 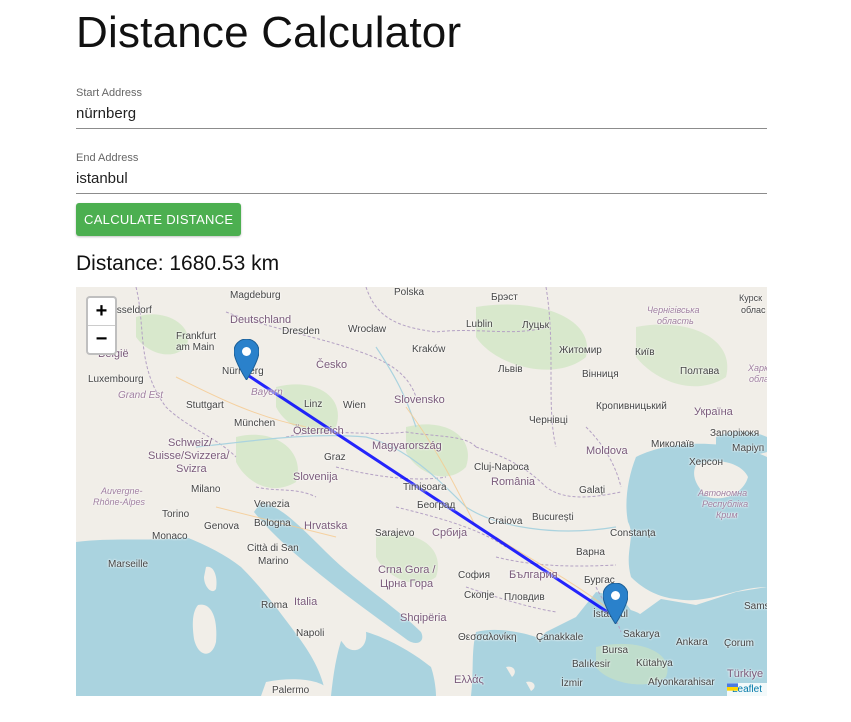 I want to click on zoom-in-button: +, so click(x=101, y=311).